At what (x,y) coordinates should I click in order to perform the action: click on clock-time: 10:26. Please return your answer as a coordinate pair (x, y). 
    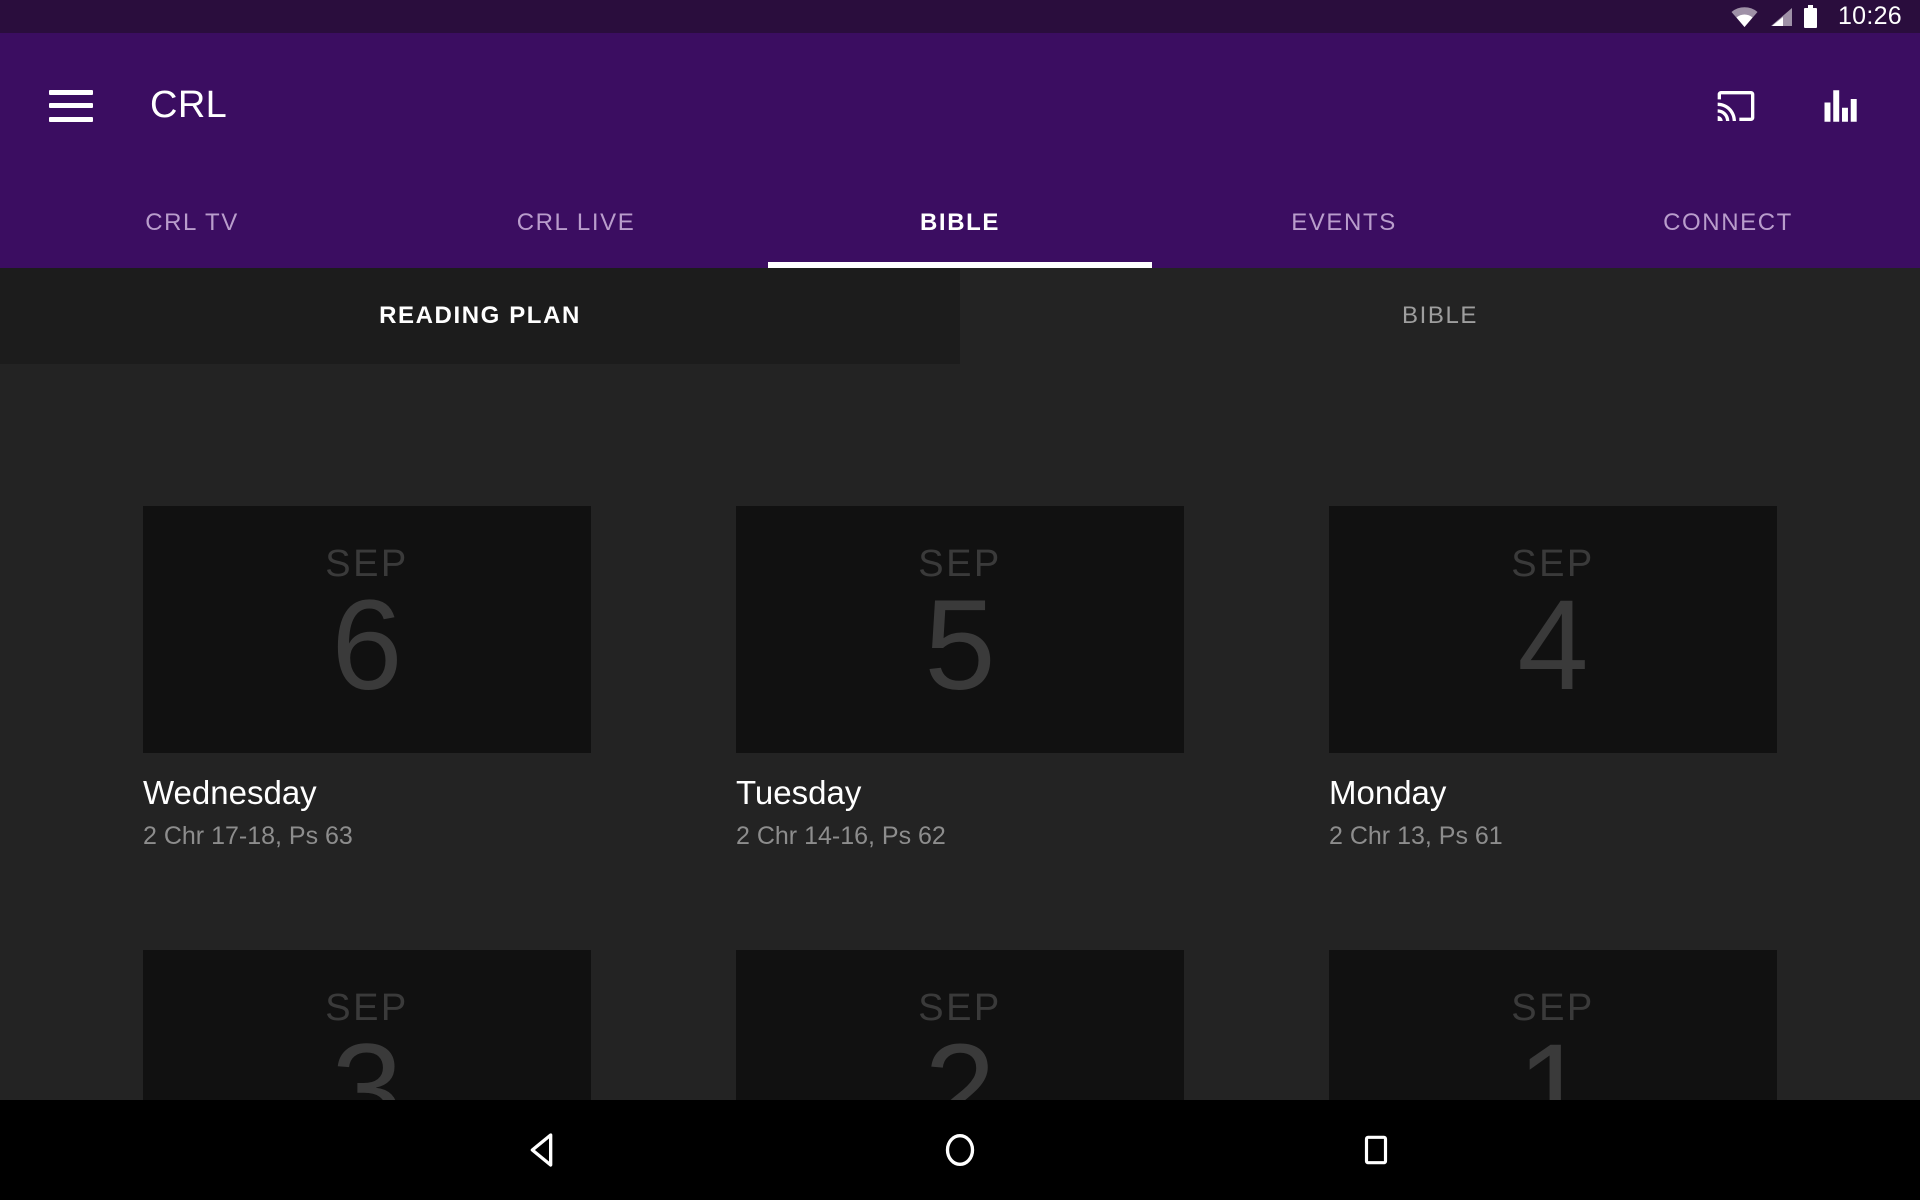
    Looking at the image, I should click on (1869, 16).